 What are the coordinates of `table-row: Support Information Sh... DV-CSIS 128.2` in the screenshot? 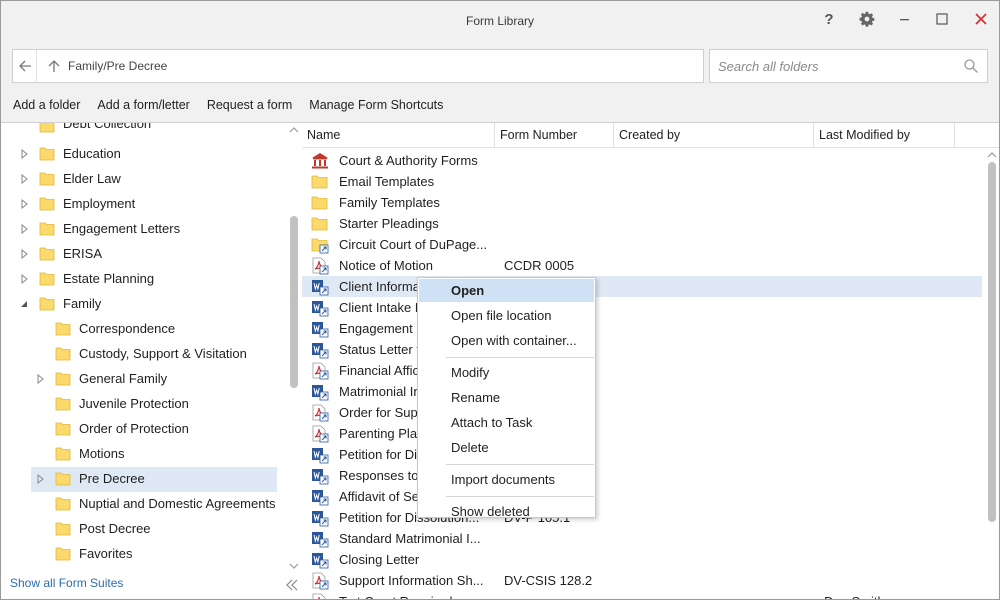 It's located at (642, 580).